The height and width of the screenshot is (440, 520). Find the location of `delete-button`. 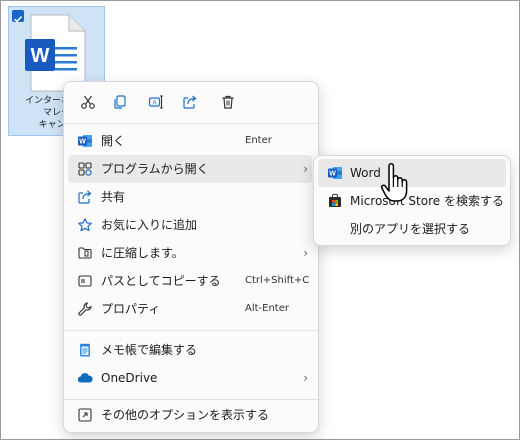

delete-button is located at coordinates (228, 102).